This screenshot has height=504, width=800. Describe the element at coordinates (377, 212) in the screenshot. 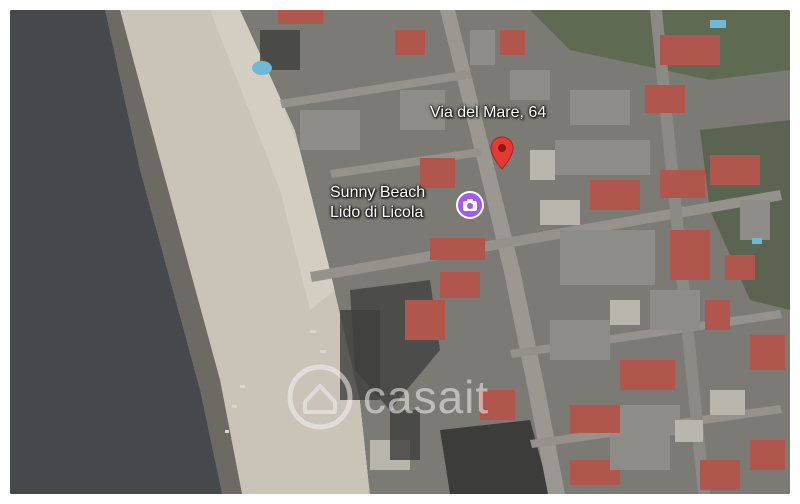

I see `poi-label-line2: Lido di Licola` at that location.